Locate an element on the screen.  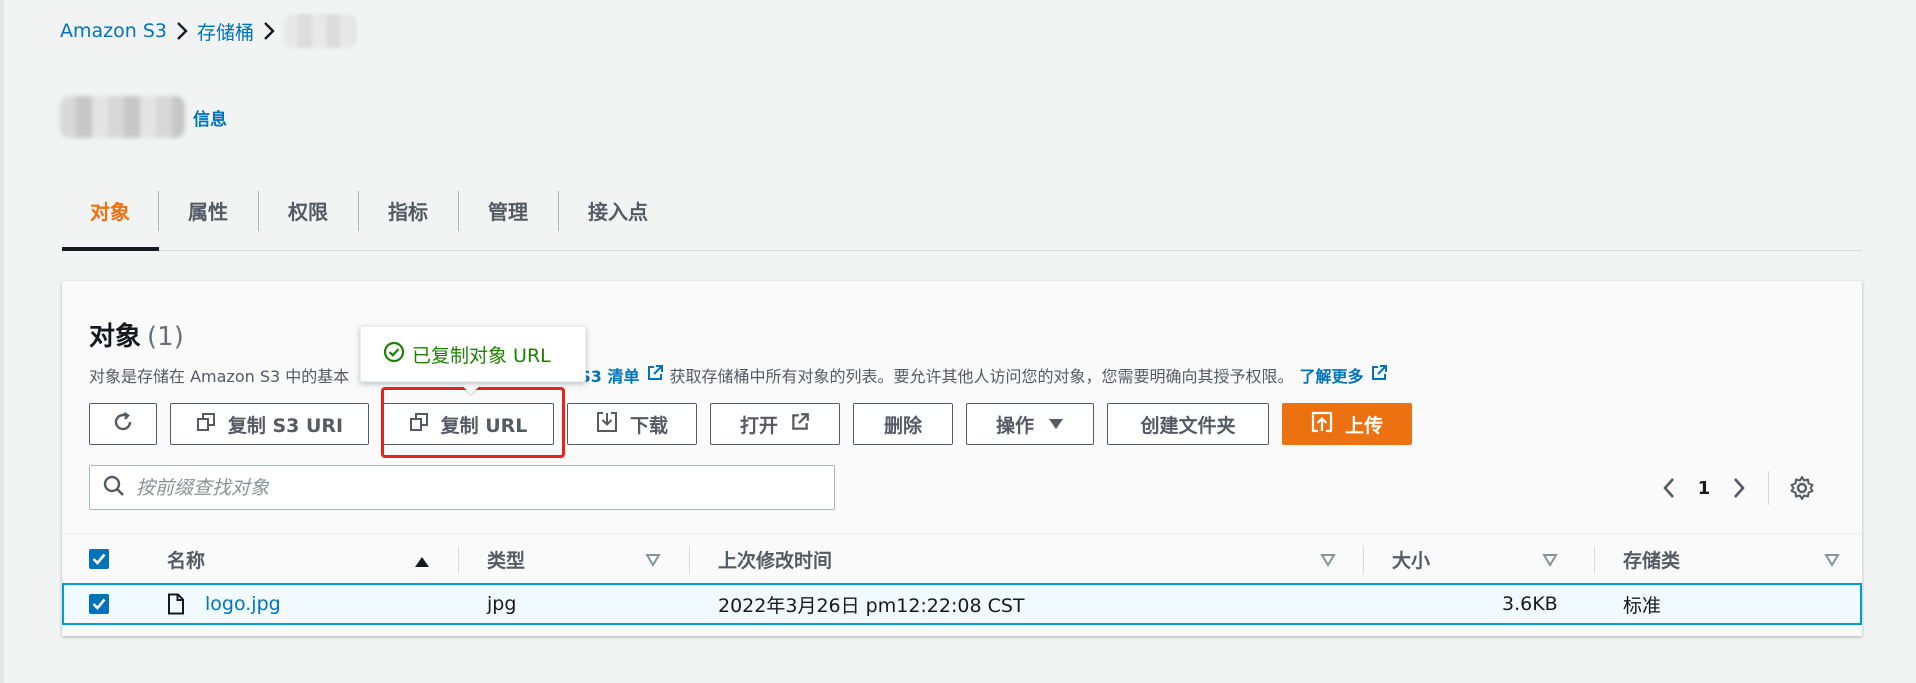
create-folder-label: 创建文件夹 is located at coordinates (1188, 425).